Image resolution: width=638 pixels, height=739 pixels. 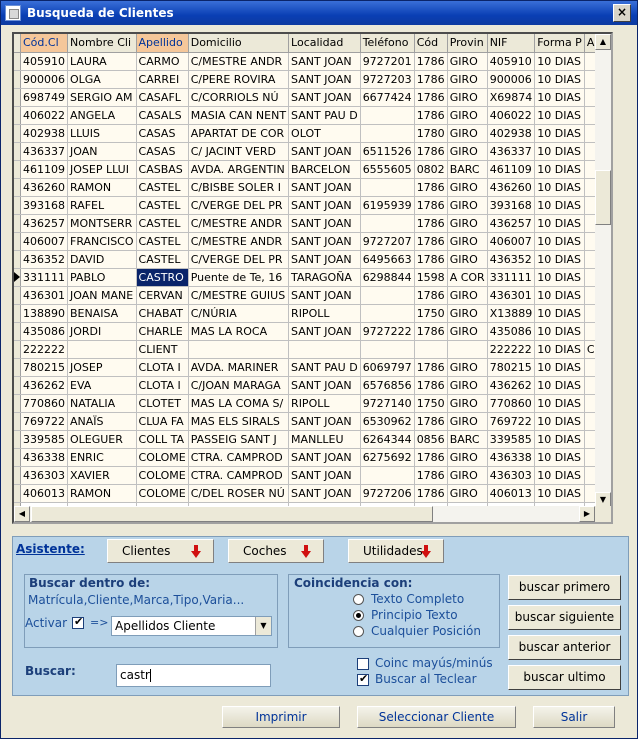 I want to click on table-cell: BARCELON, so click(x=324, y=169).